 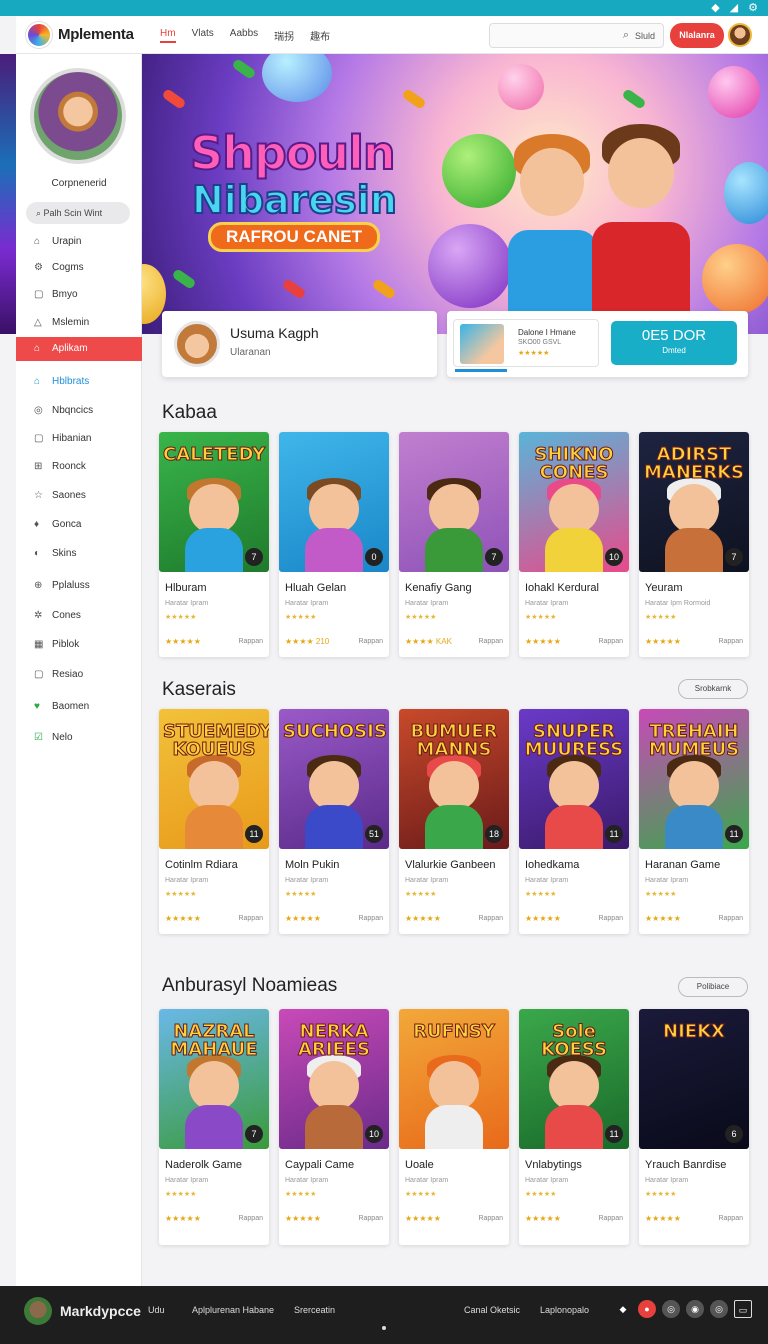 What do you see at coordinates (254, 557) in the screenshot?
I see `age-rating-badge: 7` at bounding box center [254, 557].